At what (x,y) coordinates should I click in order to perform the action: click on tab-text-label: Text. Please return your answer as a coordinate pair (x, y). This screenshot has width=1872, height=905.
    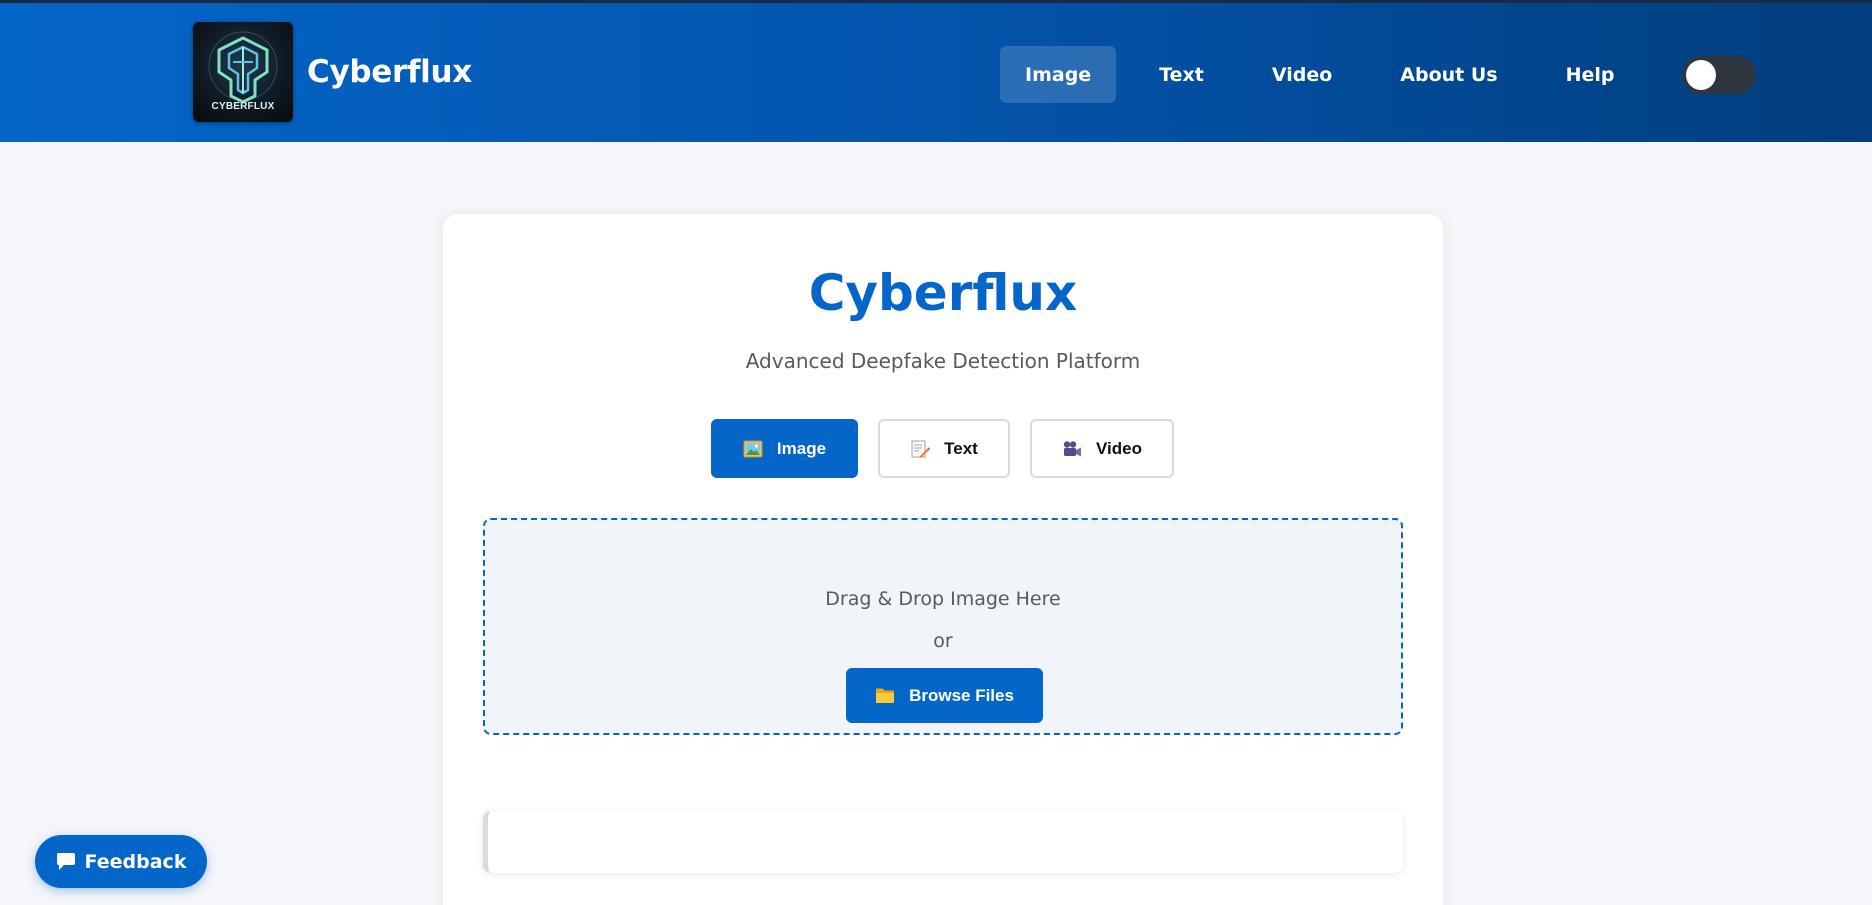
    Looking at the image, I should click on (961, 448).